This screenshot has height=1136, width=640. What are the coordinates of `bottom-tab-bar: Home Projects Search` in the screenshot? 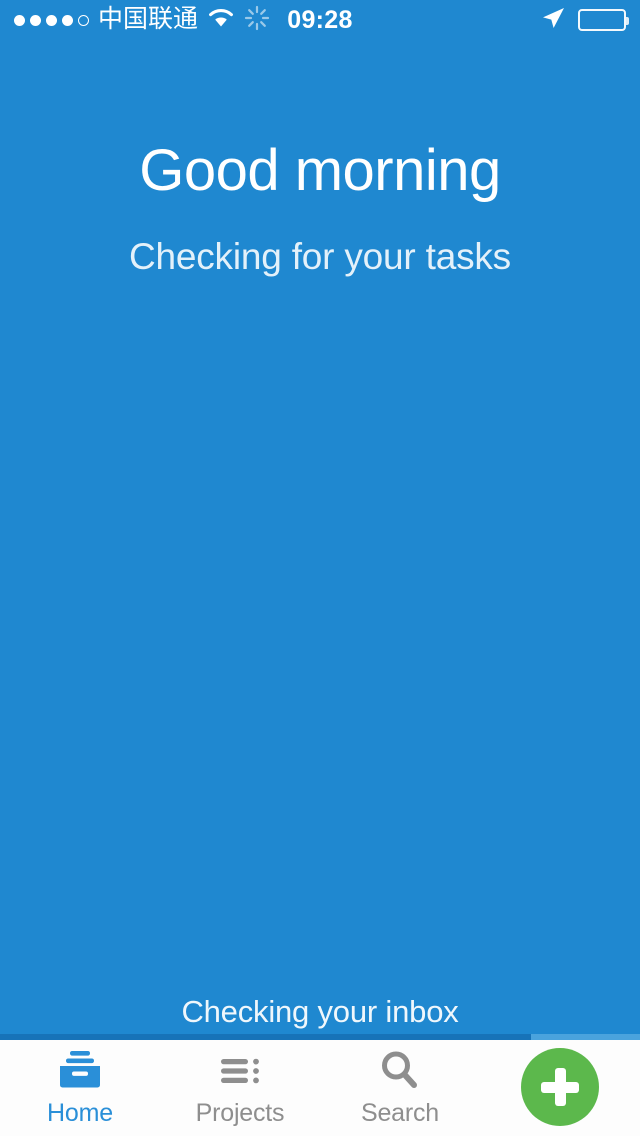 It's located at (320, 1088).